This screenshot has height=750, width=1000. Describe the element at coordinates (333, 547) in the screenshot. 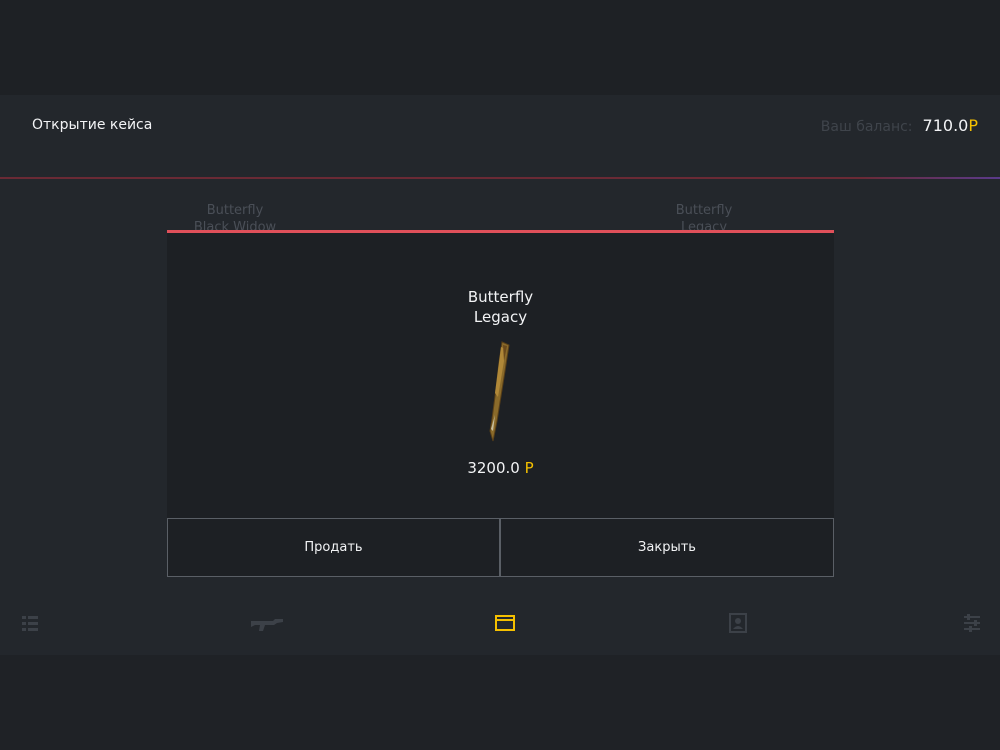

I see `sell-button: Продать` at that location.